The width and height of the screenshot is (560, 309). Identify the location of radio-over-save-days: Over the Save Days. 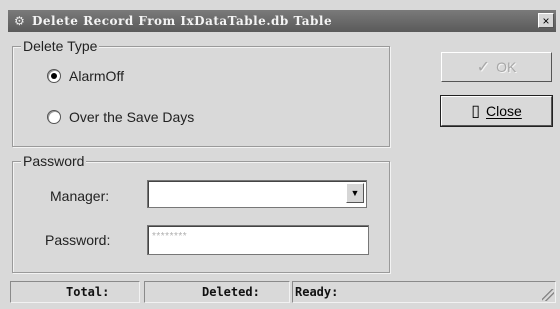
(120, 117).